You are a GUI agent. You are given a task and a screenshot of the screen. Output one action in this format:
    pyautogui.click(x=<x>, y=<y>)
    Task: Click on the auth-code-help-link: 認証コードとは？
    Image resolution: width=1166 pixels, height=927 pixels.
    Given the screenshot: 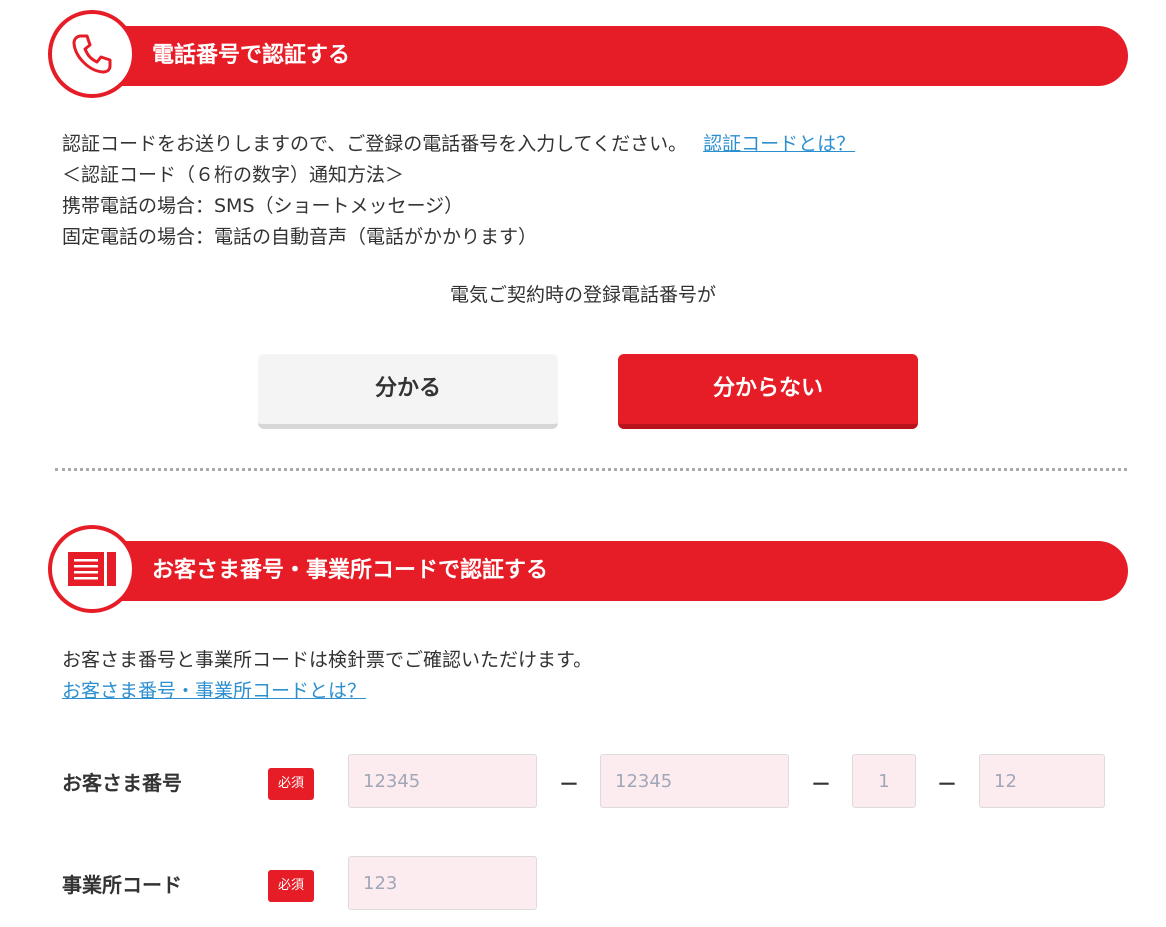 What is the action you would take?
    pyautogui.click(x=779, y=144)
    